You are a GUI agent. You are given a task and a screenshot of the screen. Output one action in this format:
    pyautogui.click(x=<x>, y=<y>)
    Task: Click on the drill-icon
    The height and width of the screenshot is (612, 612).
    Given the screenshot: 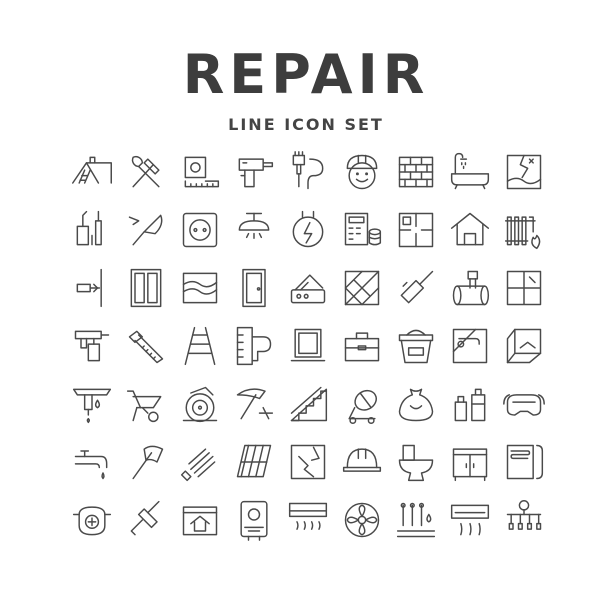 What is the action you would take?
    pyautogui.click(x=256, y=173)
    